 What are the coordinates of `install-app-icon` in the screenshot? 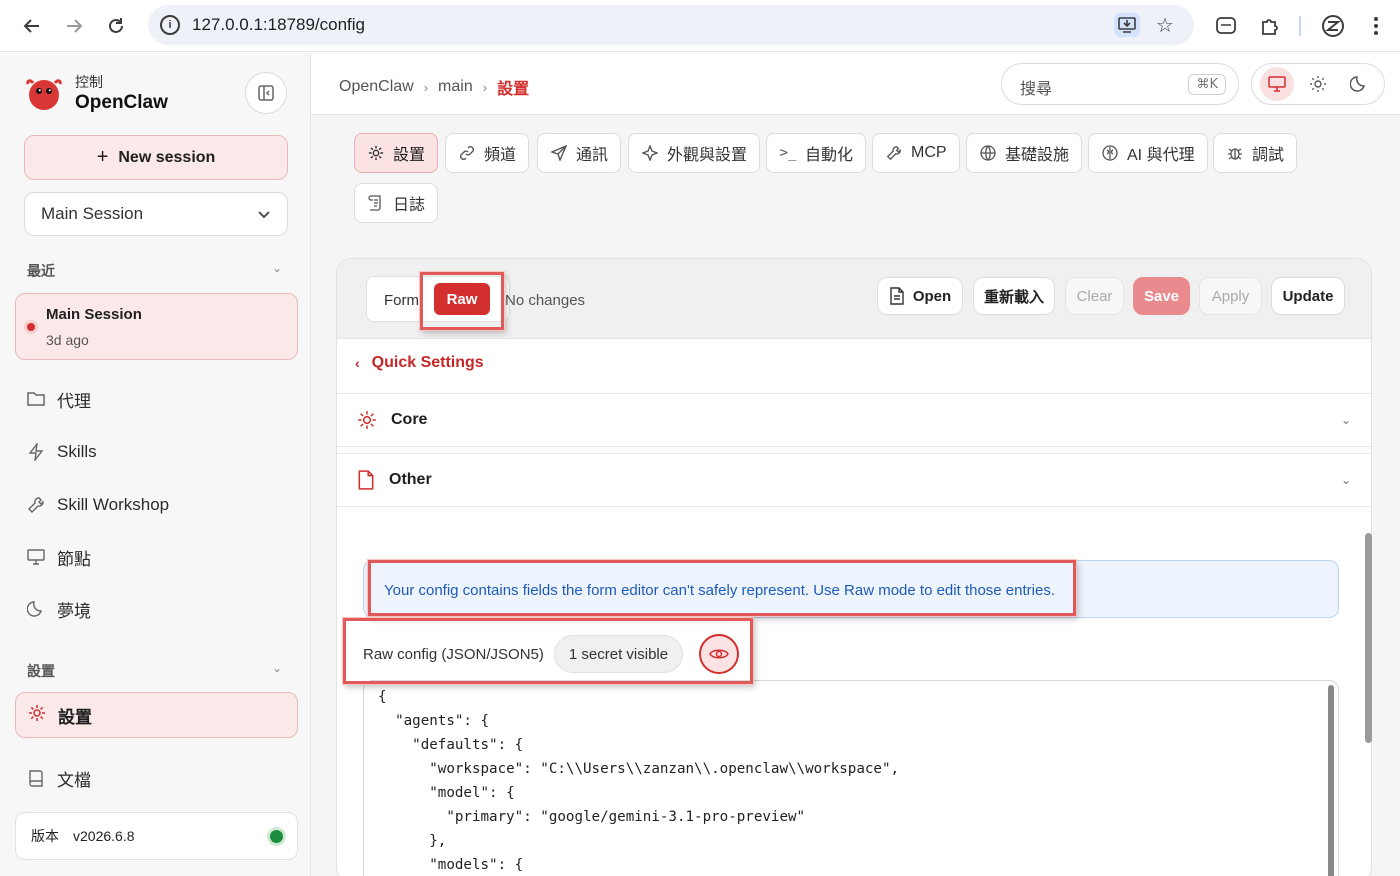 It's located at (1127, 25).